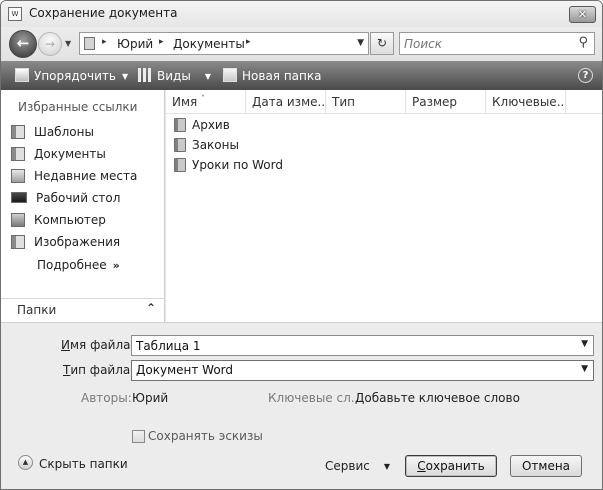 The image size is (603, 490). What do you see at coordinates (106, 398) in the screenshot?
I see `authors-label: Авторы:` at bounding box center [106, 398].